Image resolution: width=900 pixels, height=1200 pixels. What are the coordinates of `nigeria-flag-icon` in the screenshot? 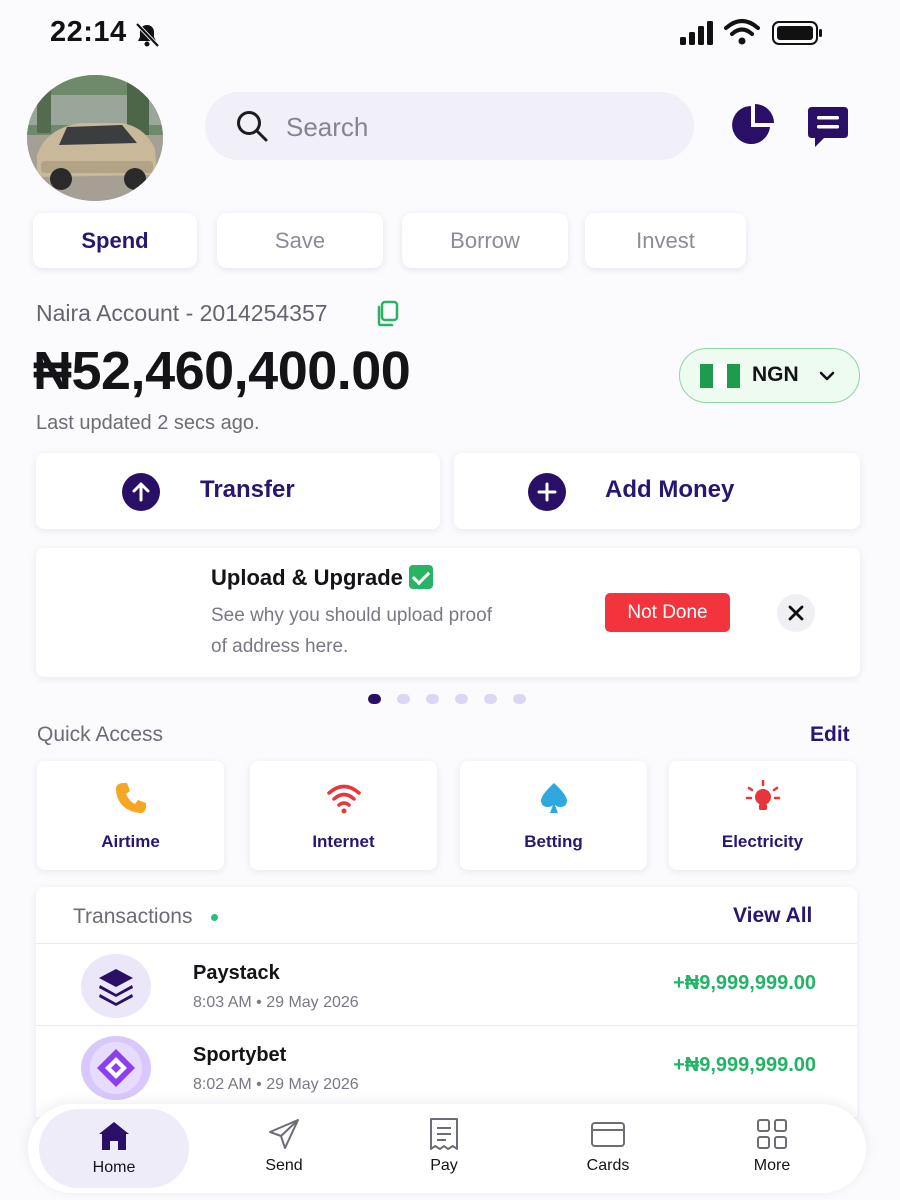 It's located at (720, 376).